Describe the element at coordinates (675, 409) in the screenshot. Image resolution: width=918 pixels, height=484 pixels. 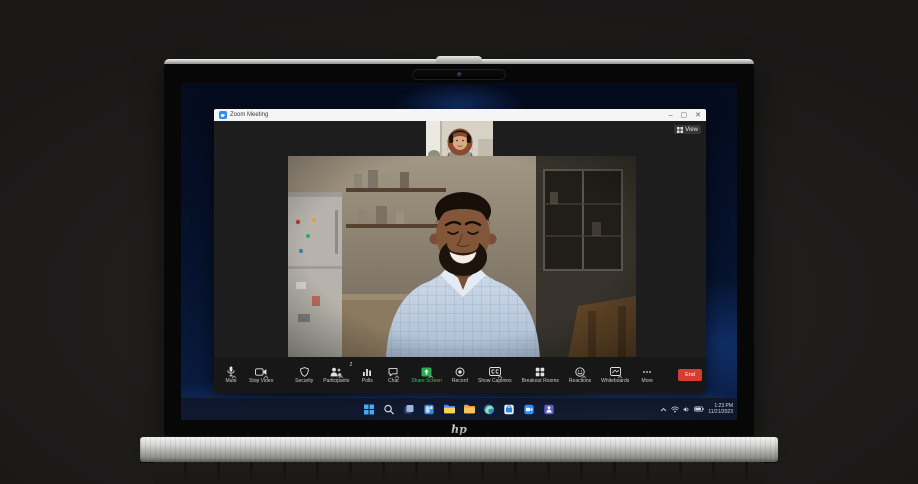
I see `wifi-icon` at that location.